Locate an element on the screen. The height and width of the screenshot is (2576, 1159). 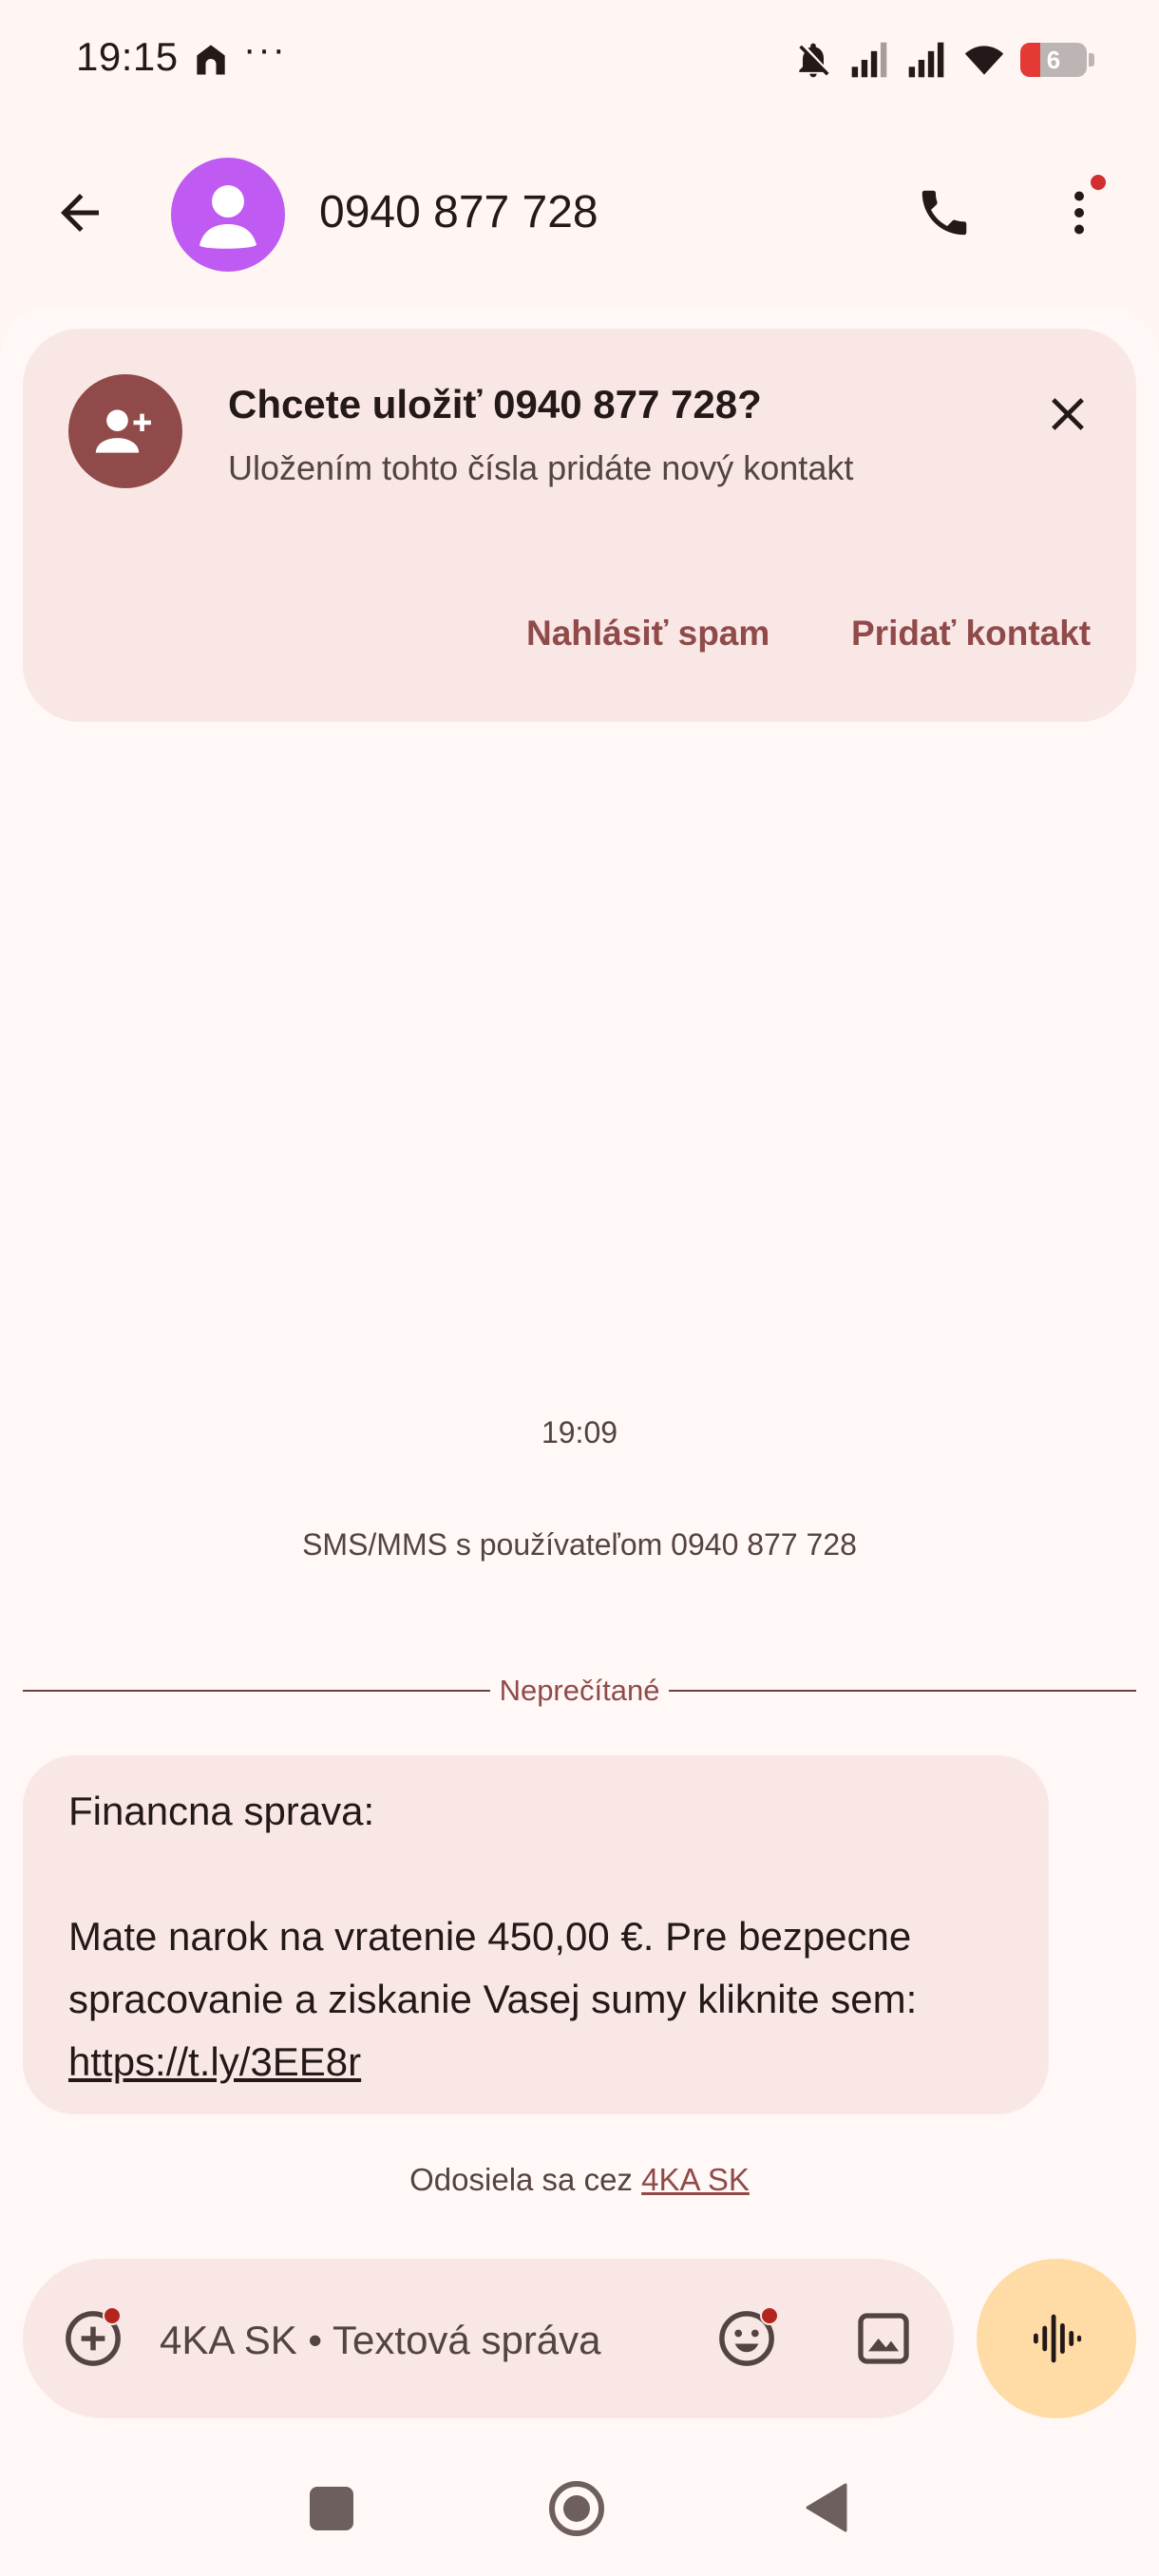
dismiss-card-button is located at coordinates (1068, 414).